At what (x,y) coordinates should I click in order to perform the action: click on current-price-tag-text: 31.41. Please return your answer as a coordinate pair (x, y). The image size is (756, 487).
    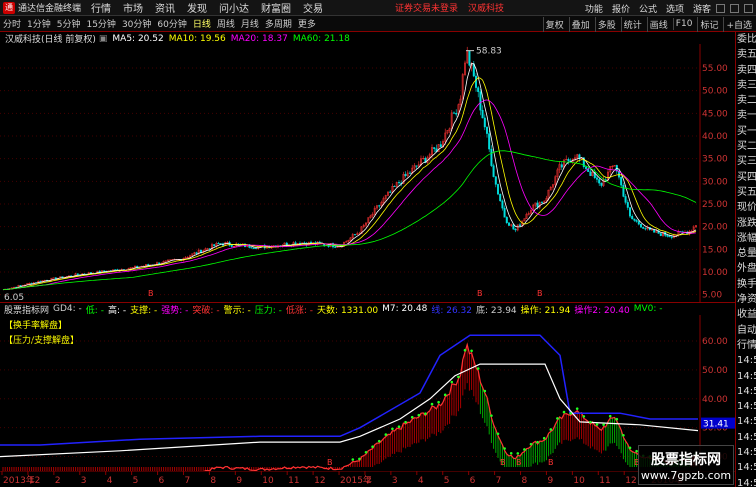
    Looking at the image, I should click on (716, 425).